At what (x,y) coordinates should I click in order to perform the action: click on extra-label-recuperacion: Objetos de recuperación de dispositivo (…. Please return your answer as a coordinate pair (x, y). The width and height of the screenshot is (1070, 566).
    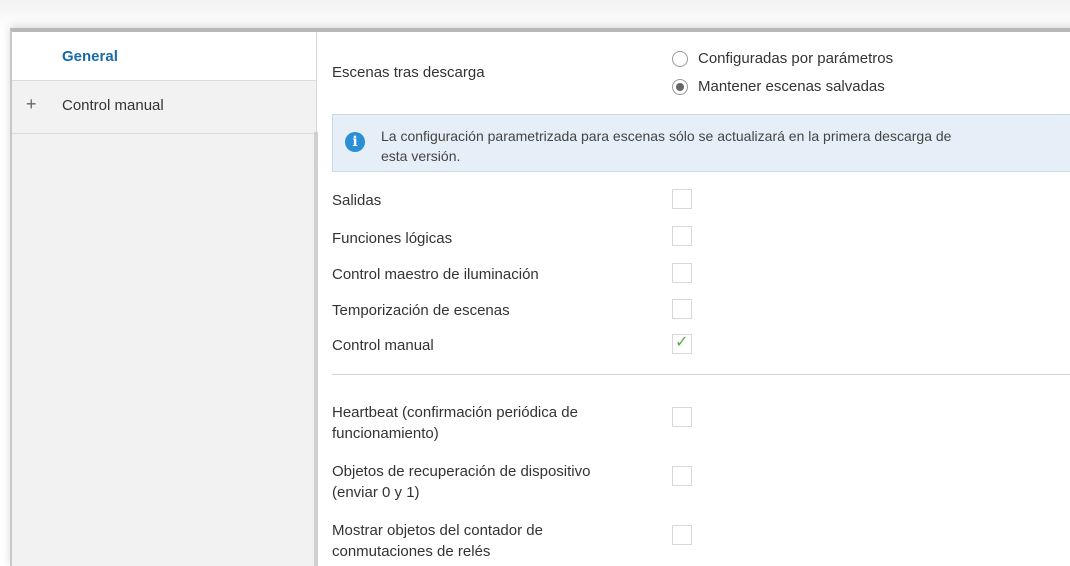
    Looking at the image, I should click on (461, 482).